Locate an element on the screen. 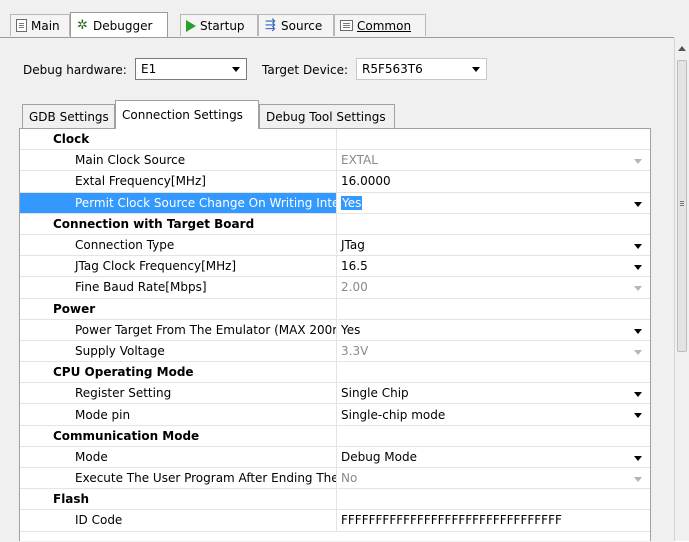 The height and width of the screenshot is (542, 689). category-label: Connection with Target Board is located at coordinates (178, 223).